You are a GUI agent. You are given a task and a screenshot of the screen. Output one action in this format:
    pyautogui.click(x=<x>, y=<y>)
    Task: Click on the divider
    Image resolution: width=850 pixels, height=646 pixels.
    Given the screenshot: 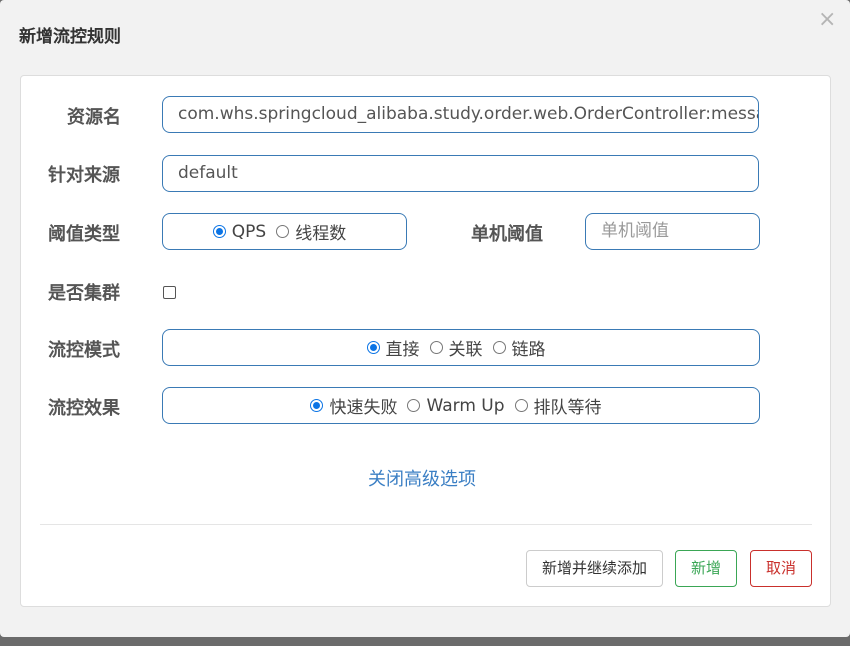 What is the action you would take?
    pyautogui.click(x=426, y=524)
    